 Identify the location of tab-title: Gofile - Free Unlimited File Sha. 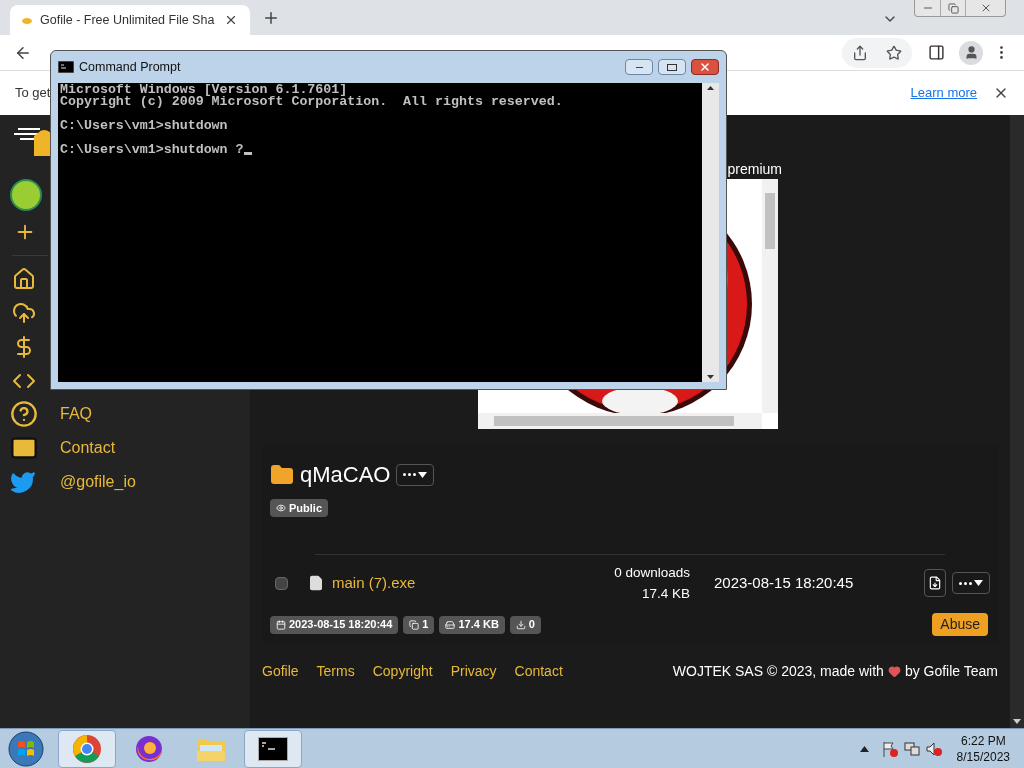
(128, 20).